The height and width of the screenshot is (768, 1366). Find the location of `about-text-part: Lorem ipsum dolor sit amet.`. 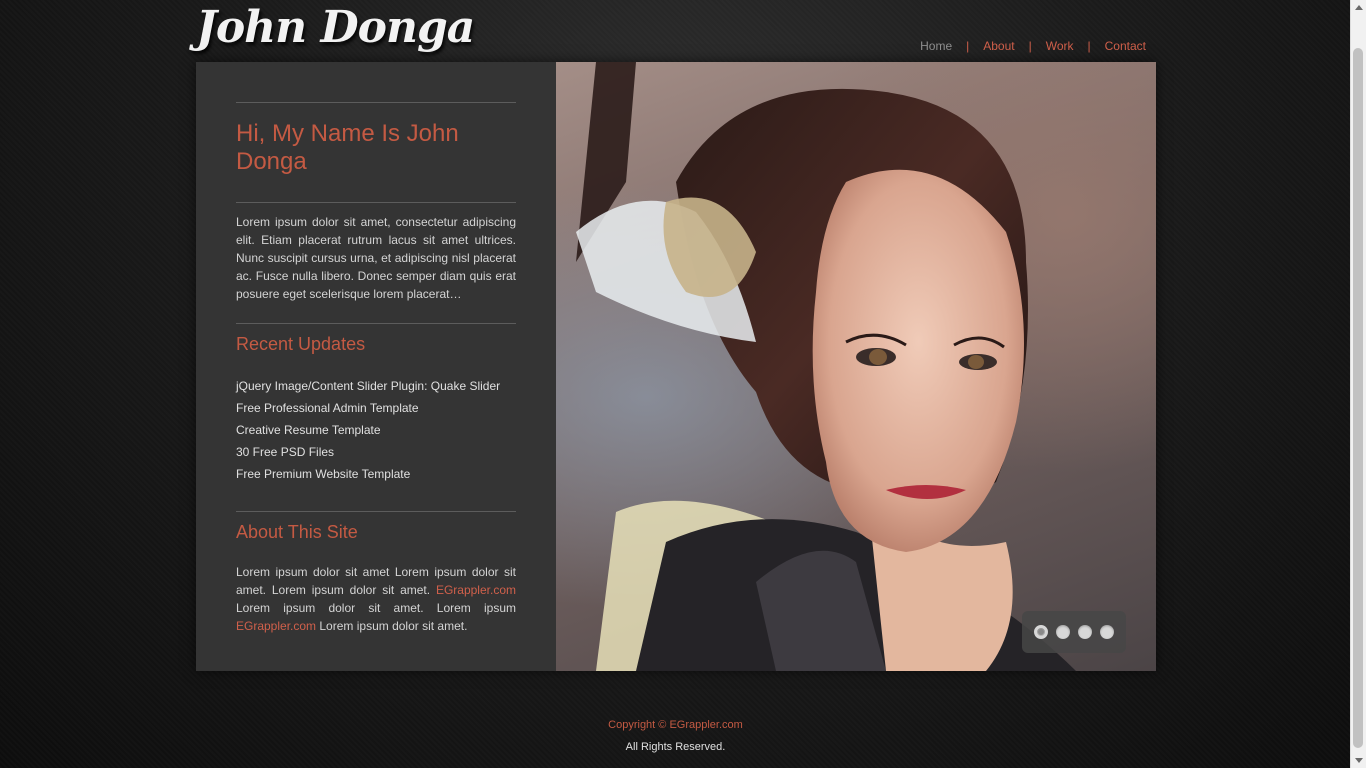

about-text-part: Lorem ipsum dolor sit amet. is located at coordinates (392, 626).